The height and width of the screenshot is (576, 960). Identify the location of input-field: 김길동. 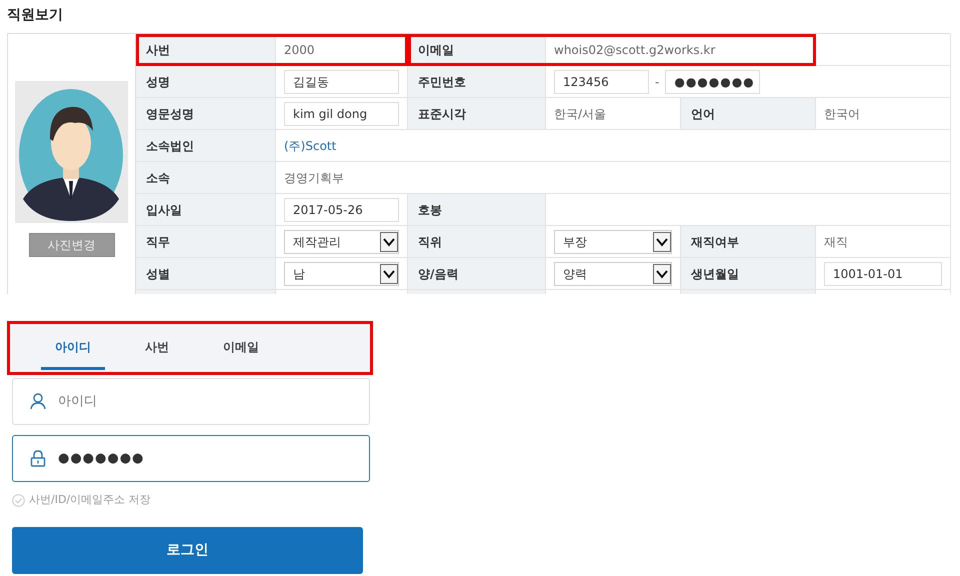
(341, 82).